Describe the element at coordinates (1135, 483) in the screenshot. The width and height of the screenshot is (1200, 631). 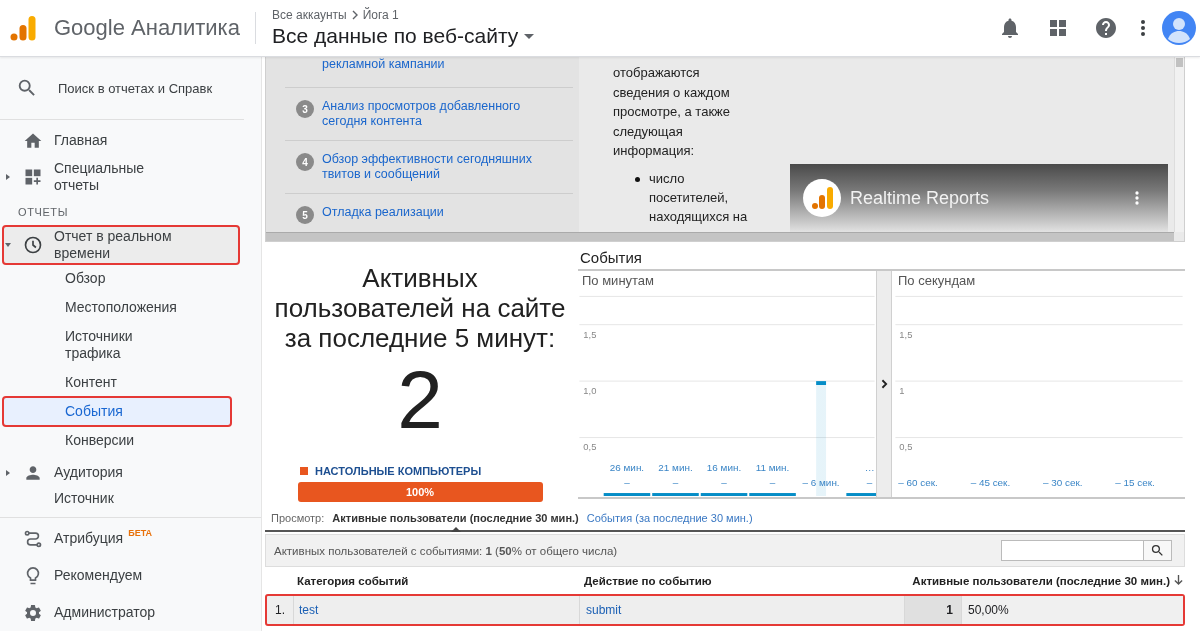
I see `axis-label: – 15 сек.` at that location.